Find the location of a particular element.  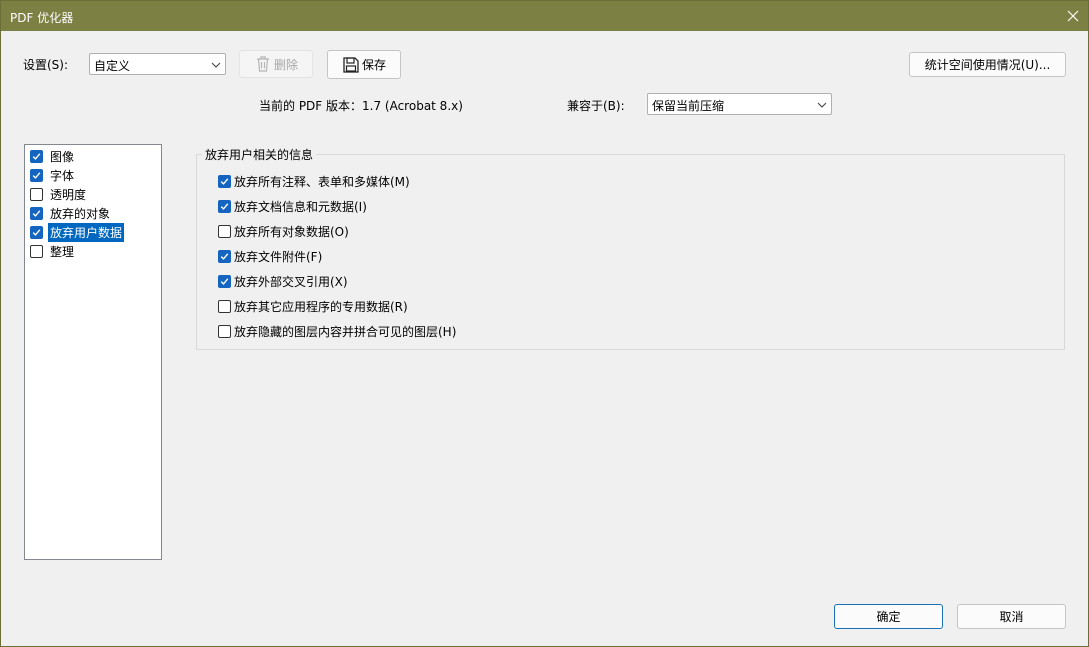

panel-item-fonts: 字体 is located at coordinates (53, 175).